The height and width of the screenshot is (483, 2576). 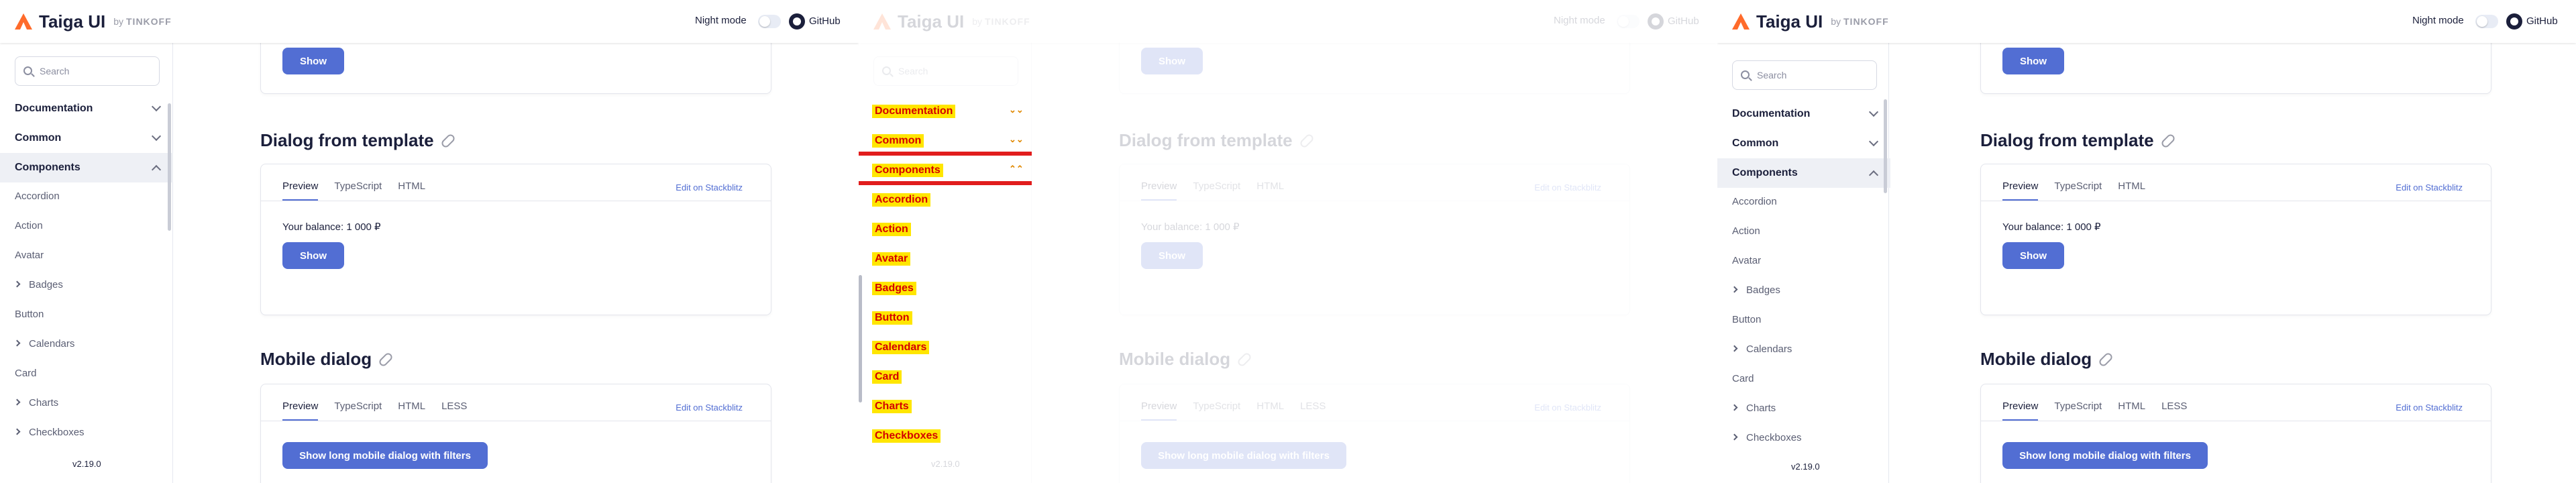 I want to click on taiga-logo-icon, so click(x=1741, y=21).